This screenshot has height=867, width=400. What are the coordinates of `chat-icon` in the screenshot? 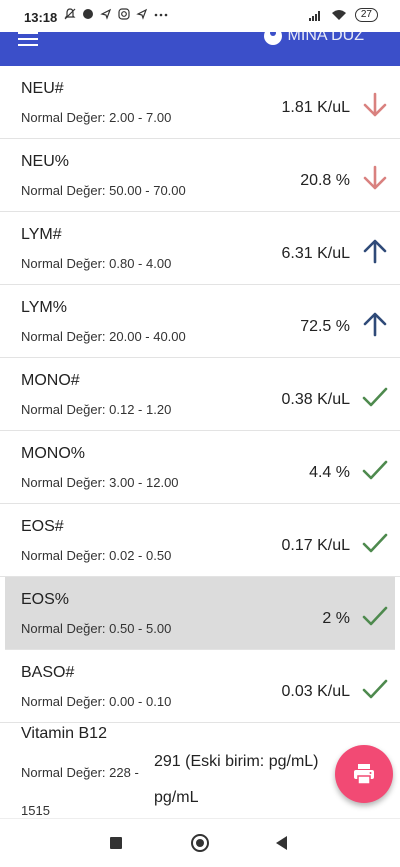 It's located at (88, 14).